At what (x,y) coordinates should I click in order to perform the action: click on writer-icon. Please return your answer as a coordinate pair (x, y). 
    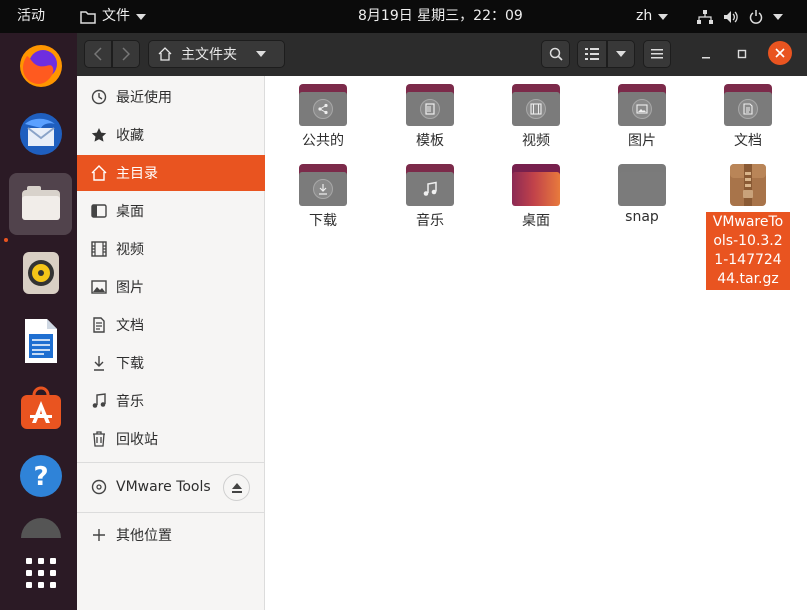
    Looking at the image, I should click on (40, 341).